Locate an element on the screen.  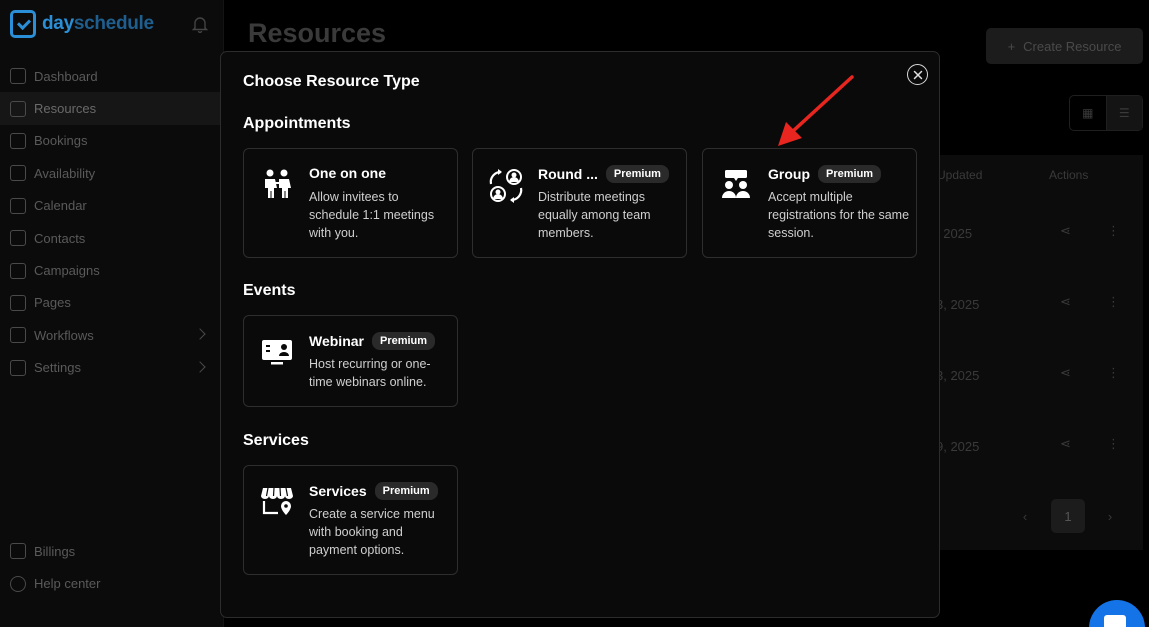
sidebar-item-bookings: Bookings is located at coordinates (112, 141).